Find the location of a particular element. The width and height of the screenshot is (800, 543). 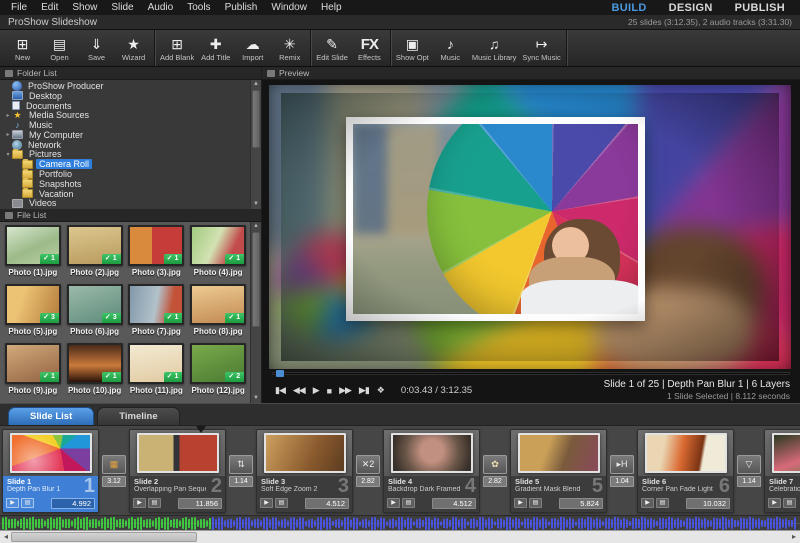

folder-item-pictures: ▾ Pictures is located at coordinates (130, 153).